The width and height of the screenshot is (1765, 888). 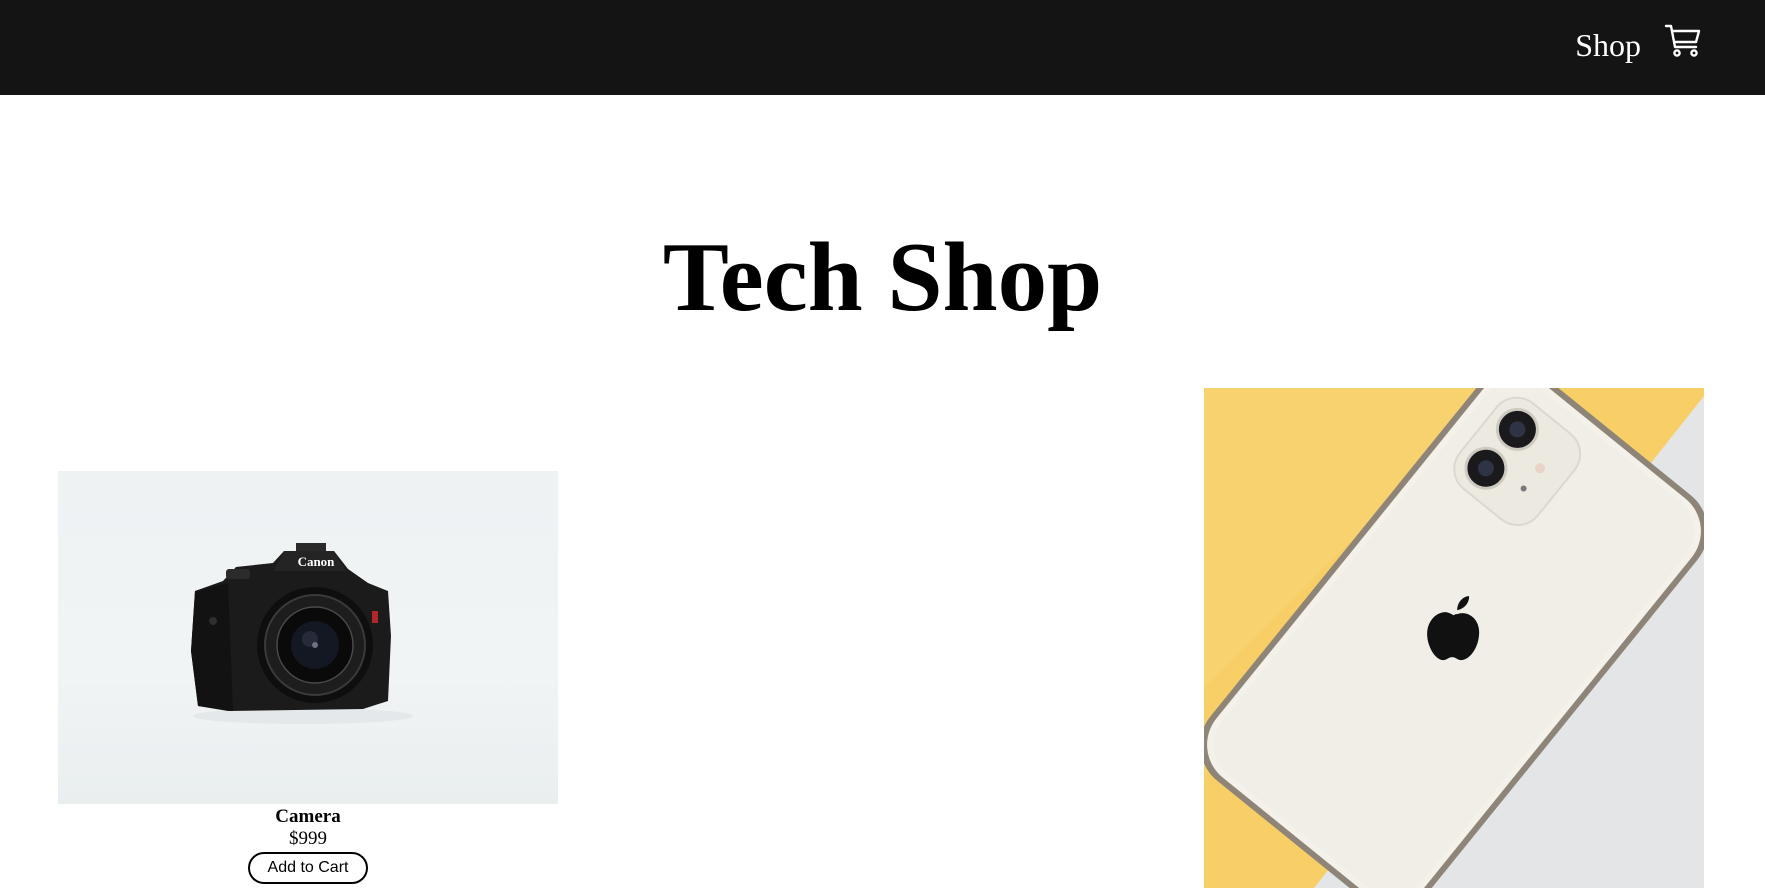 I want to click on product-price: $999, so click(x=308, y=838).